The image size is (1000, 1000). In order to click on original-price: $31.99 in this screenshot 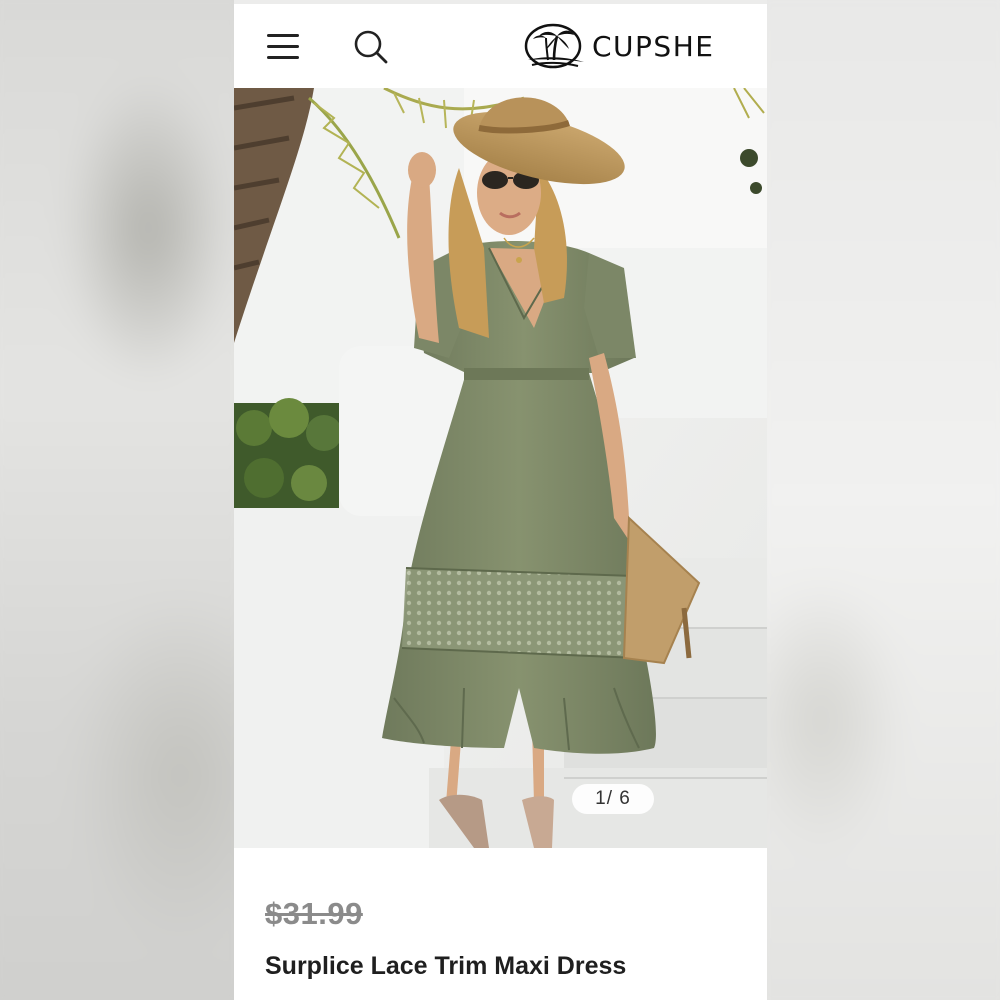, I will do `click(314, 913)`.